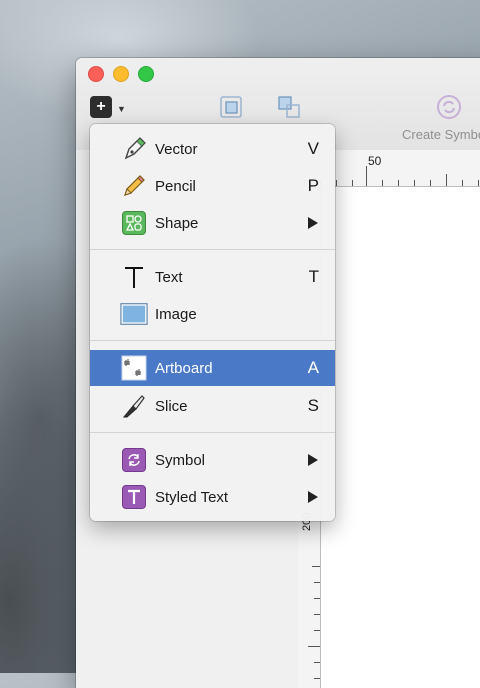 The height and width of the screenshot is (688, 480). I want to click on menu-item-label: Text, so click(169, 277).